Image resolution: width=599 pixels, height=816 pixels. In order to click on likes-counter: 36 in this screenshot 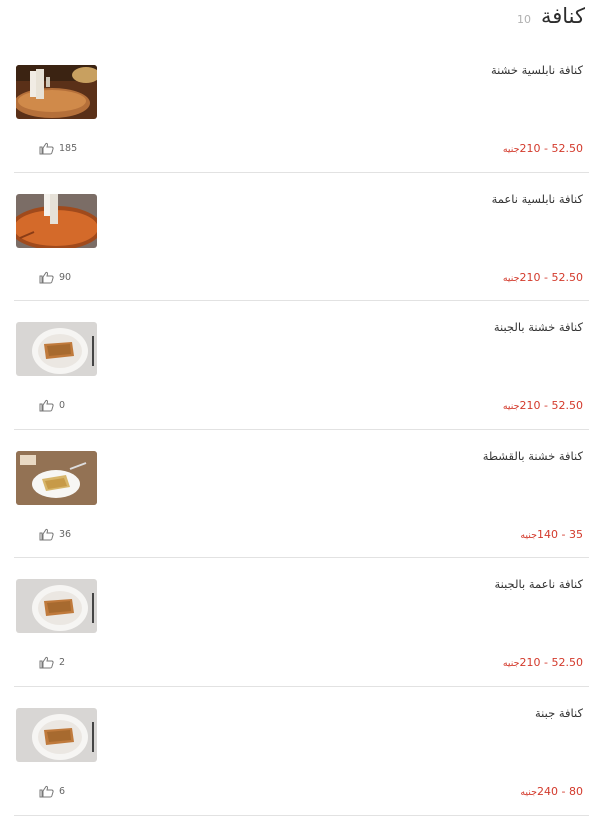, I will do `click(54, 534)`.